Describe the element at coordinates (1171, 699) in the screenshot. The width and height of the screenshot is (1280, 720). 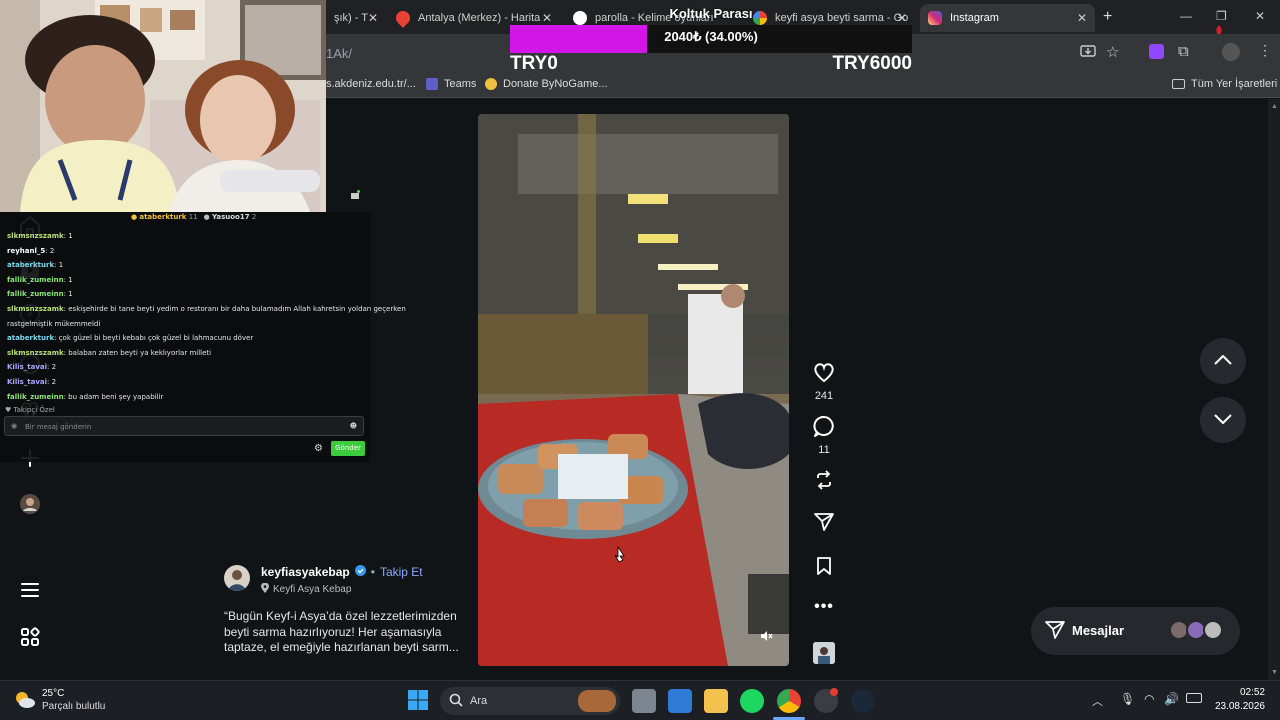
I see `volume-icon: 🔊` at that location.